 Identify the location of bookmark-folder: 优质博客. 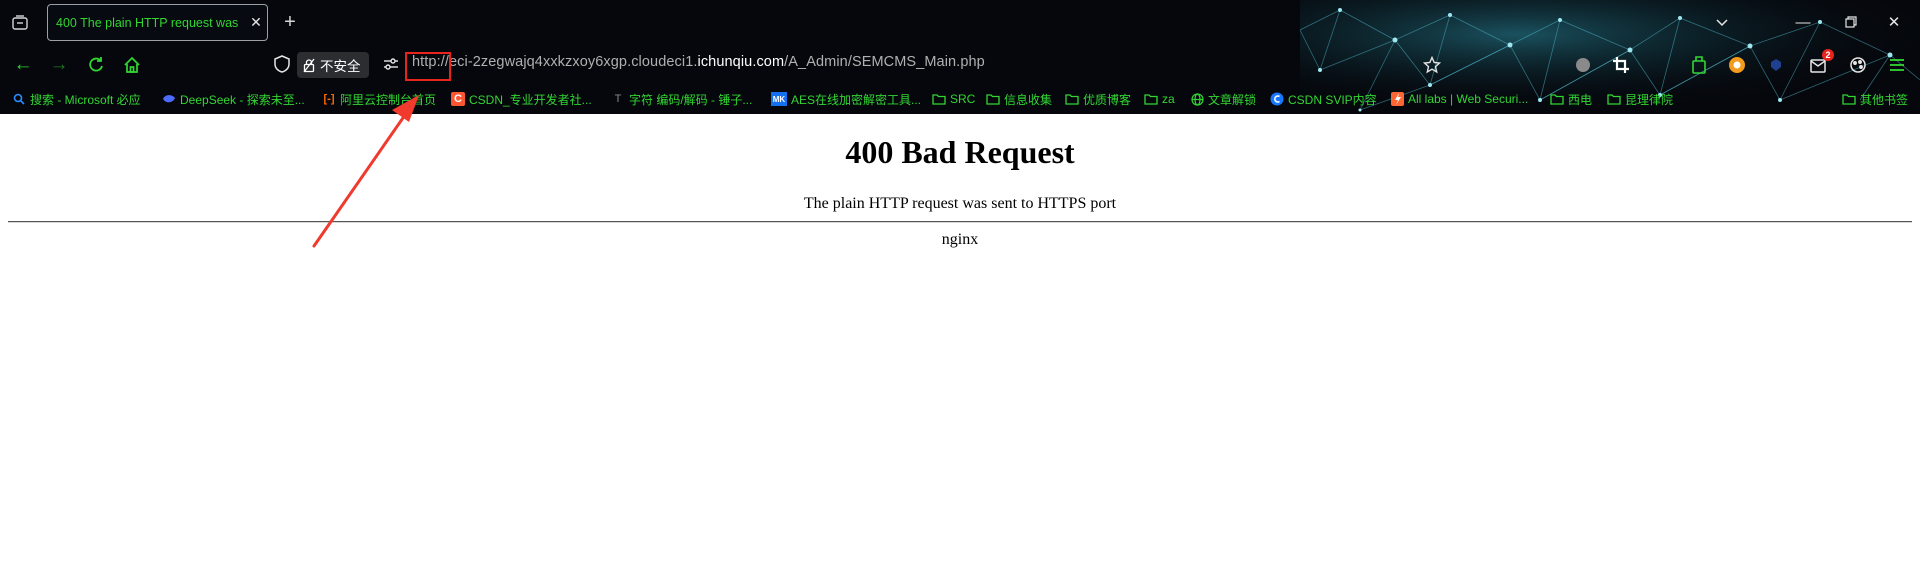
(1098, 99).